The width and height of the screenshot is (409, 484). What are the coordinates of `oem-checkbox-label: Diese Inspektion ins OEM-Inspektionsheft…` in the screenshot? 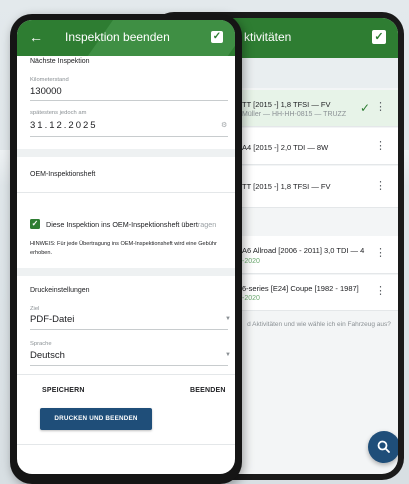 It's located at (131, 224).